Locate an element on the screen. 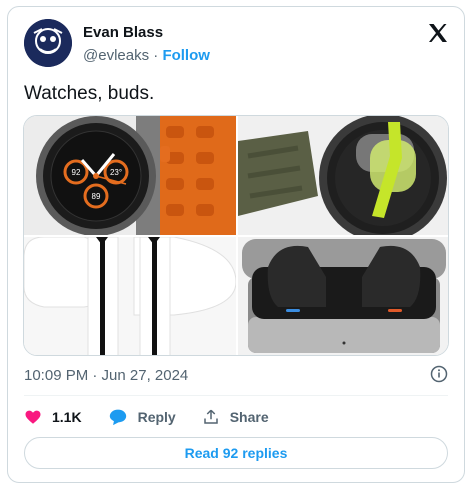 This screenshot has width=472, height=490. media-image-buds-white is located at coordinates (130, 296).